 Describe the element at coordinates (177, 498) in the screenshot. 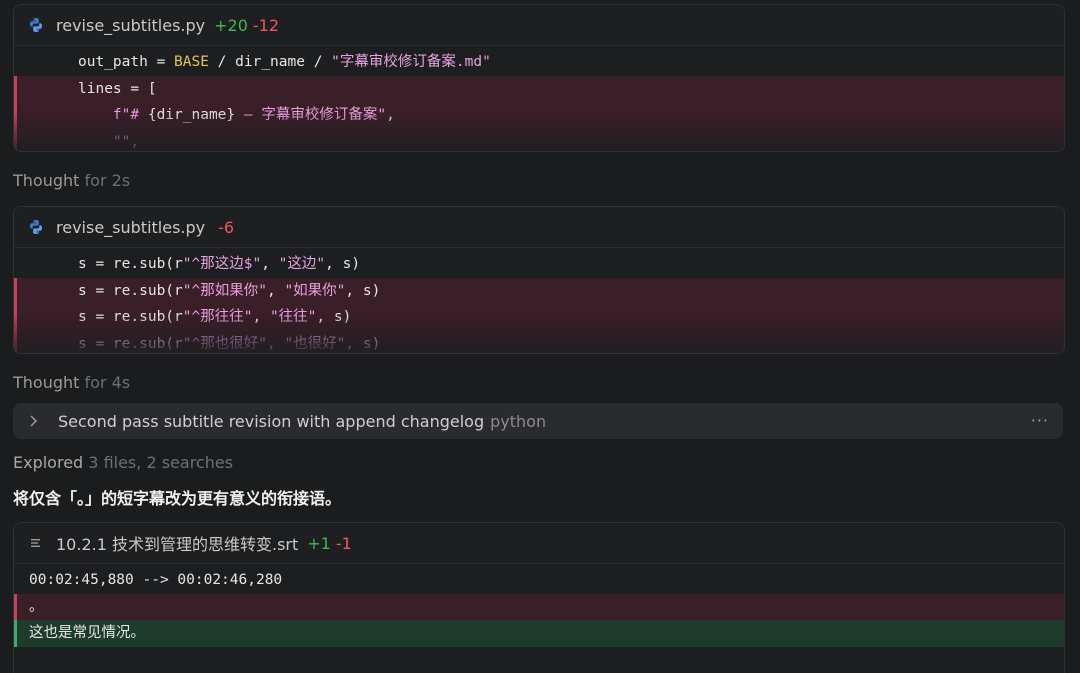

I see `assistant-message: 将仅含「。」的短字幕改为更有意义的衔接语。` at that location.